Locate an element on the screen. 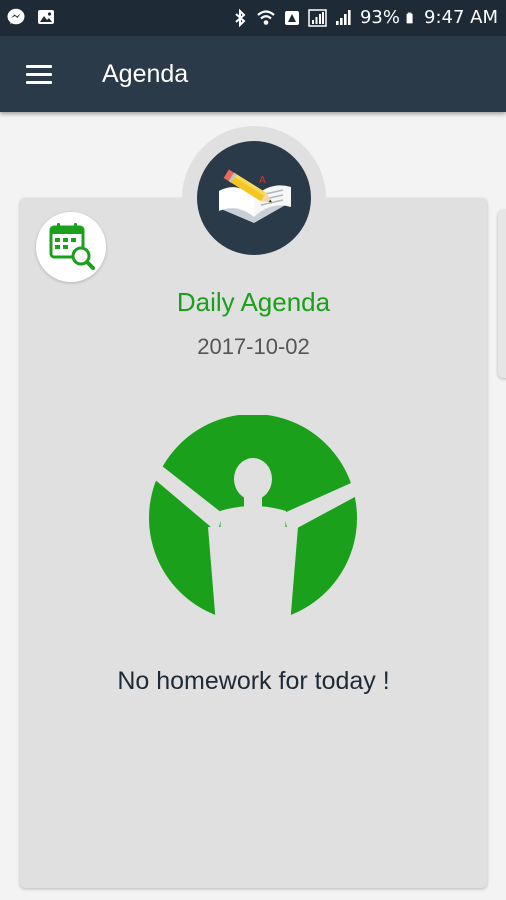  status-bar: 93% 9:47 AM is located at coordinates (253, 18).